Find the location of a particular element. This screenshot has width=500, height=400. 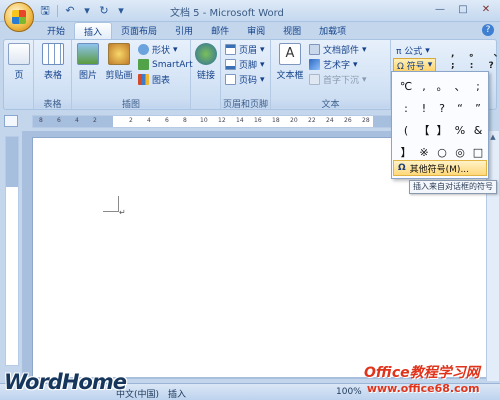

tab-home: 开始 is located at coordinates (56, 30).